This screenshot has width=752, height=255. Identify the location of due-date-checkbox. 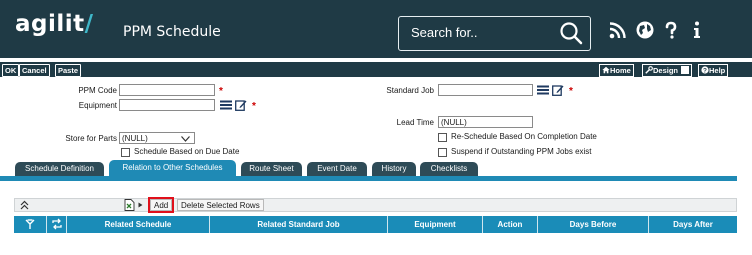
(125, 152).